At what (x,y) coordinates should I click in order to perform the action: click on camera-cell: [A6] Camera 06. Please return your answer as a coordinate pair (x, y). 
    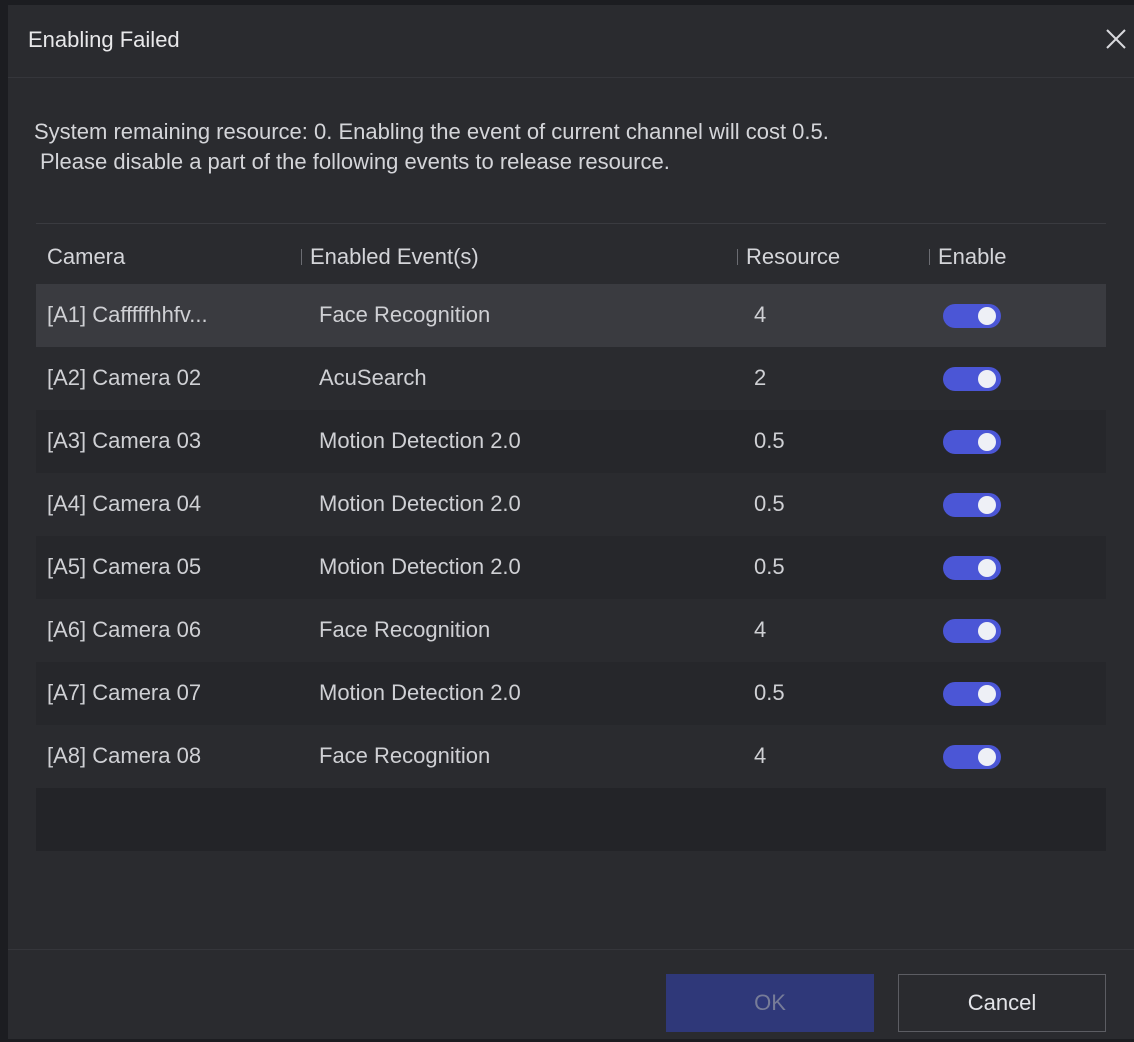
    Looking at the image, I should click on (124, 629).